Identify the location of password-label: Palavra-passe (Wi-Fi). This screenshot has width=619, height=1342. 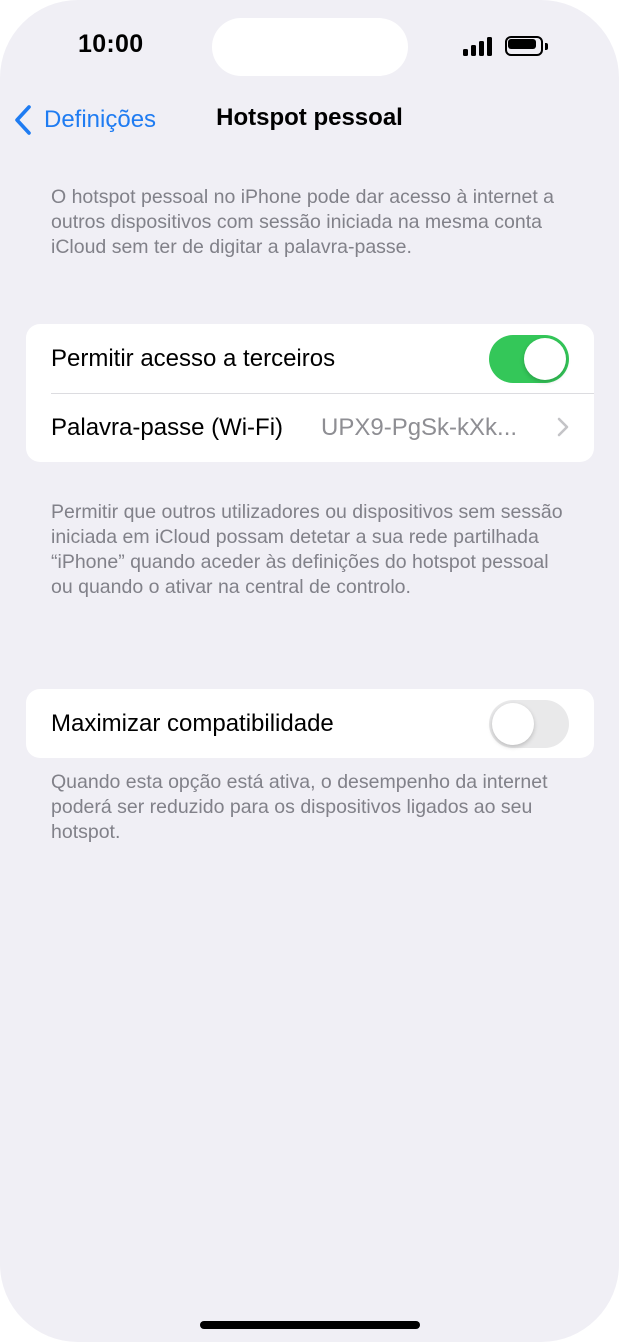
(167, 427).